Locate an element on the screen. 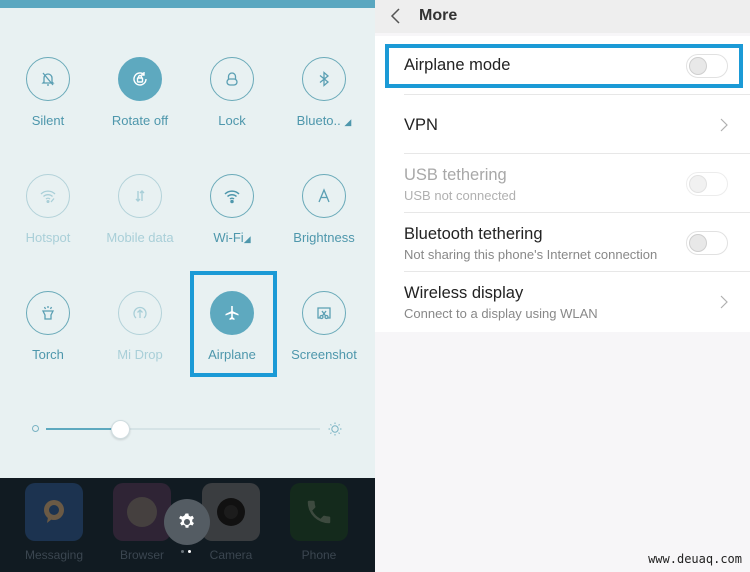 The image size is (750, 572). dock-app-browser: Browser is located at coordinates (142, 522).